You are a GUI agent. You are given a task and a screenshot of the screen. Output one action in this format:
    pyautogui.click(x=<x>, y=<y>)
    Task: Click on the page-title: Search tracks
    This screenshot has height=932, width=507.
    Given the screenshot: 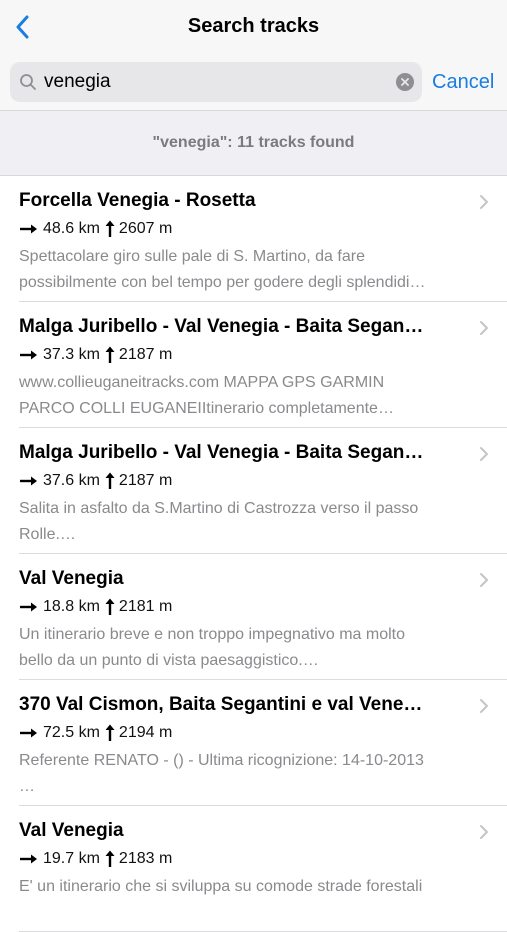 What is the action you would take?
    pyautogui.click(x=253, y=26)
    